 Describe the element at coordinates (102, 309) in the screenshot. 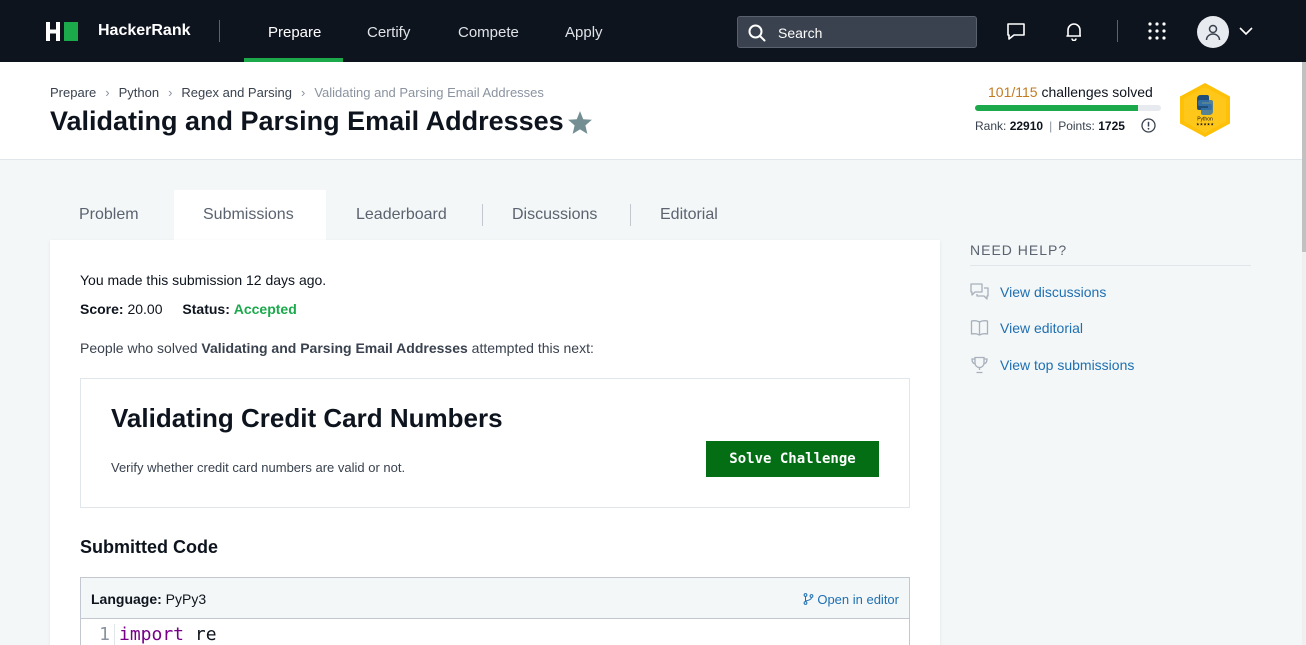

I see `score-label: Score:` at that location.